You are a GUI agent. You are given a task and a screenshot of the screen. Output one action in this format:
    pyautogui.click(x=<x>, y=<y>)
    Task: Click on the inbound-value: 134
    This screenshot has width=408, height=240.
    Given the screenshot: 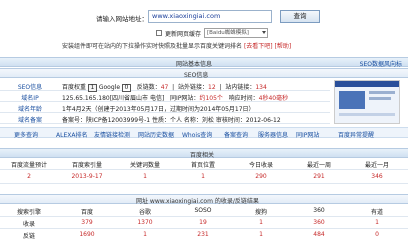 What is the action you would take?
    pyautogui.click(x=261, y=87)
    